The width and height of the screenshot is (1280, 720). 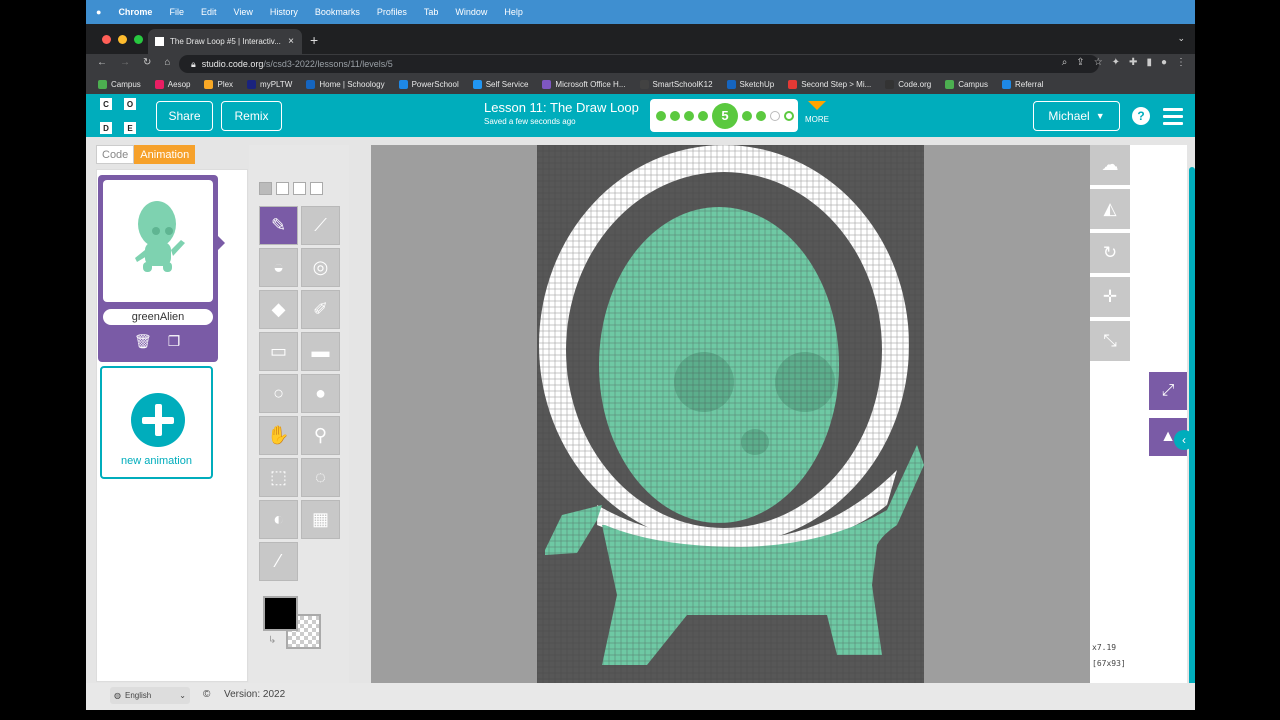 What do you see at coordinates (345, 84) in the screenshot?
I see `bookmark-item: Home | Schoology` at bounding box center [345, 84].